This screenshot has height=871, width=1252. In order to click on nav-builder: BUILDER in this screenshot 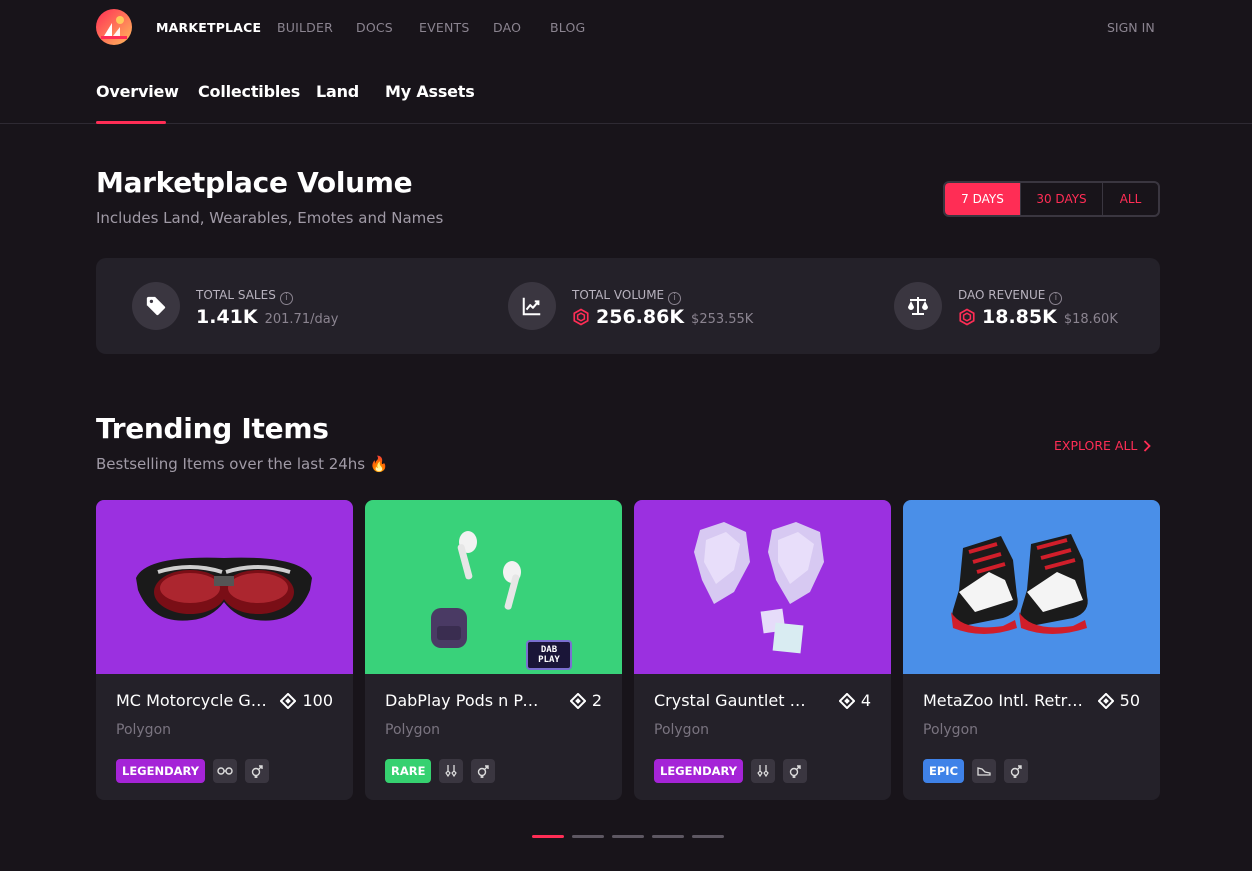, I will do `click(305, 27)`.